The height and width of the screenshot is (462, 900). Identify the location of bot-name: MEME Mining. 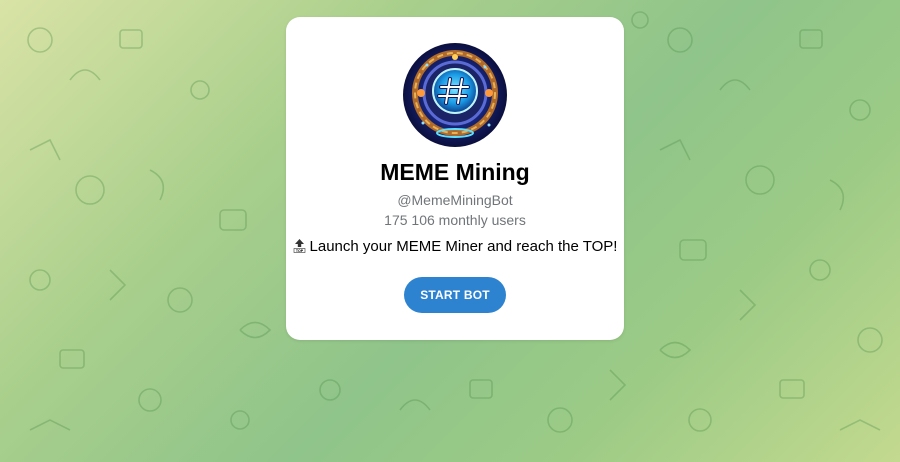
(455, 172).